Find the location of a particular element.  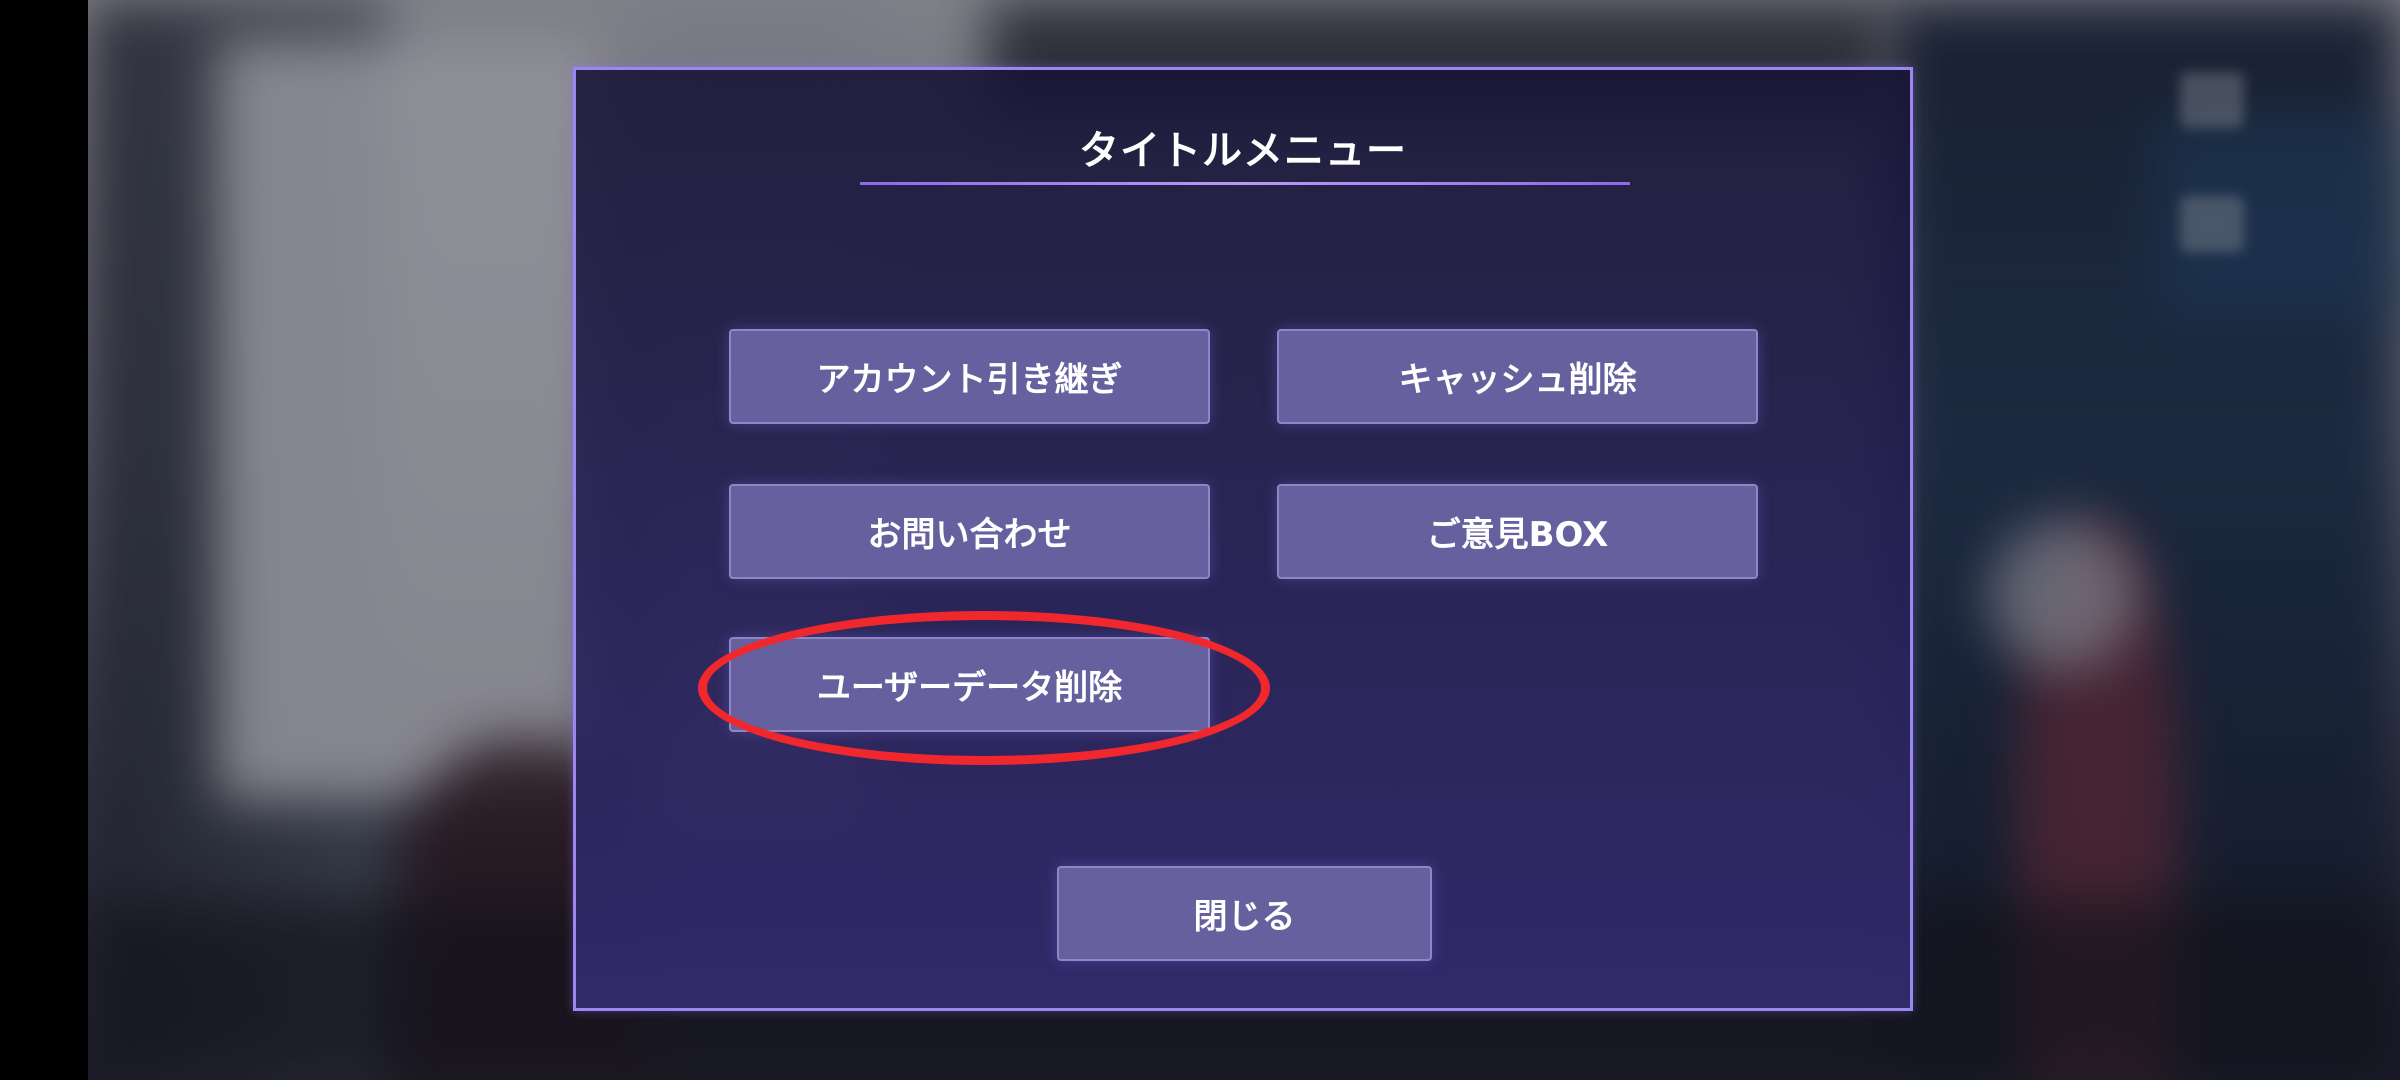

dialog-title: タイトルメニュー is located at coordinates (1243, 151).